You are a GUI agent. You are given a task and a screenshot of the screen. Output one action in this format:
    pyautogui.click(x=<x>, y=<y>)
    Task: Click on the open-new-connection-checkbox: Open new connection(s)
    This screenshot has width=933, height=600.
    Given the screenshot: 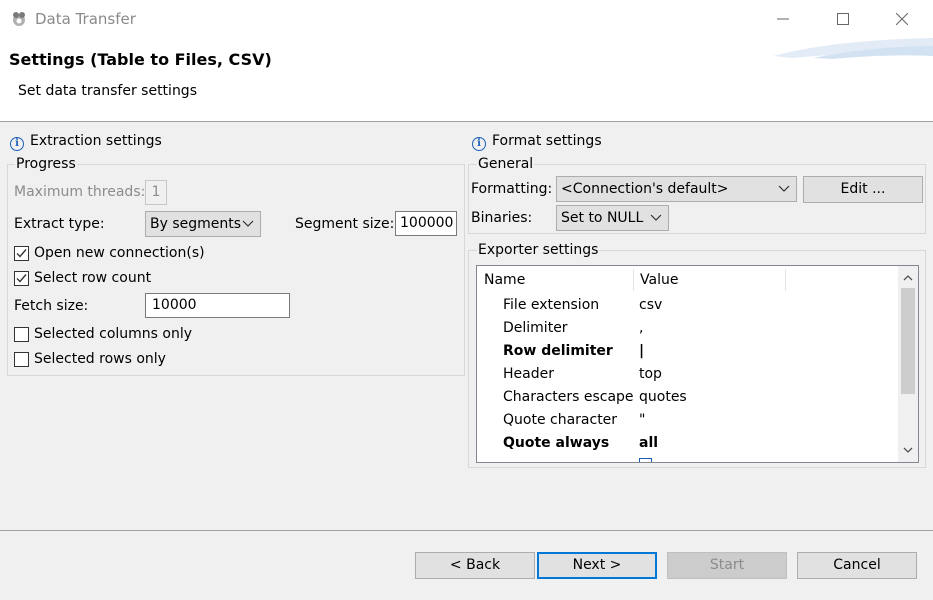 What is the action you would take?
    pyautogui.click(x=109, y=253)
    